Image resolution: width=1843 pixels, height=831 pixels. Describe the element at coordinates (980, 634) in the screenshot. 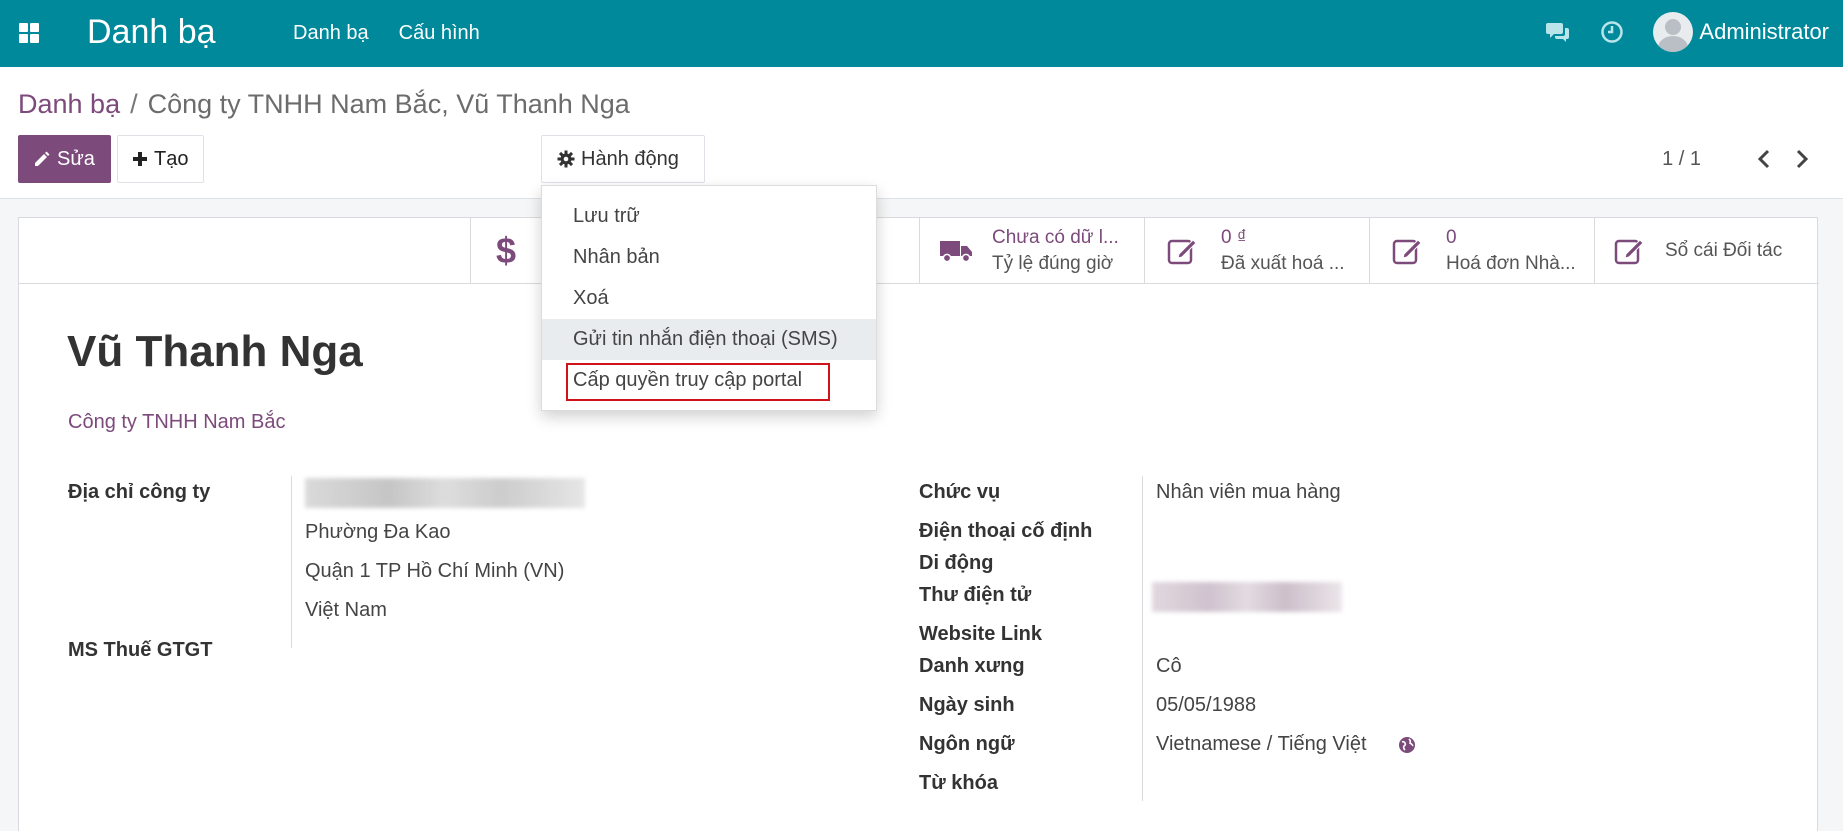

I see `website-label: Website Link` at that location.